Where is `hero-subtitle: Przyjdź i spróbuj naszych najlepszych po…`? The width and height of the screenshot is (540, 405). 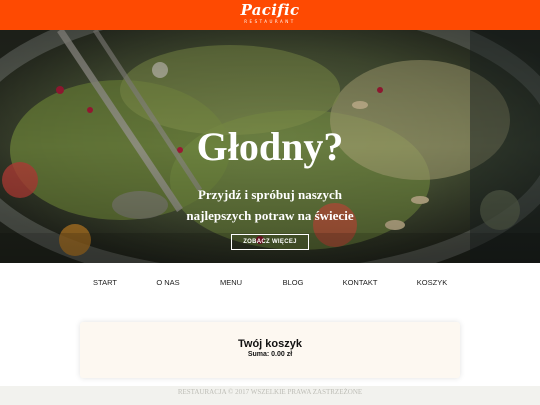 hero-subtitle: Przyjdź i spróbuj naszych najlepszych po… is located at coordinates (270, 205).